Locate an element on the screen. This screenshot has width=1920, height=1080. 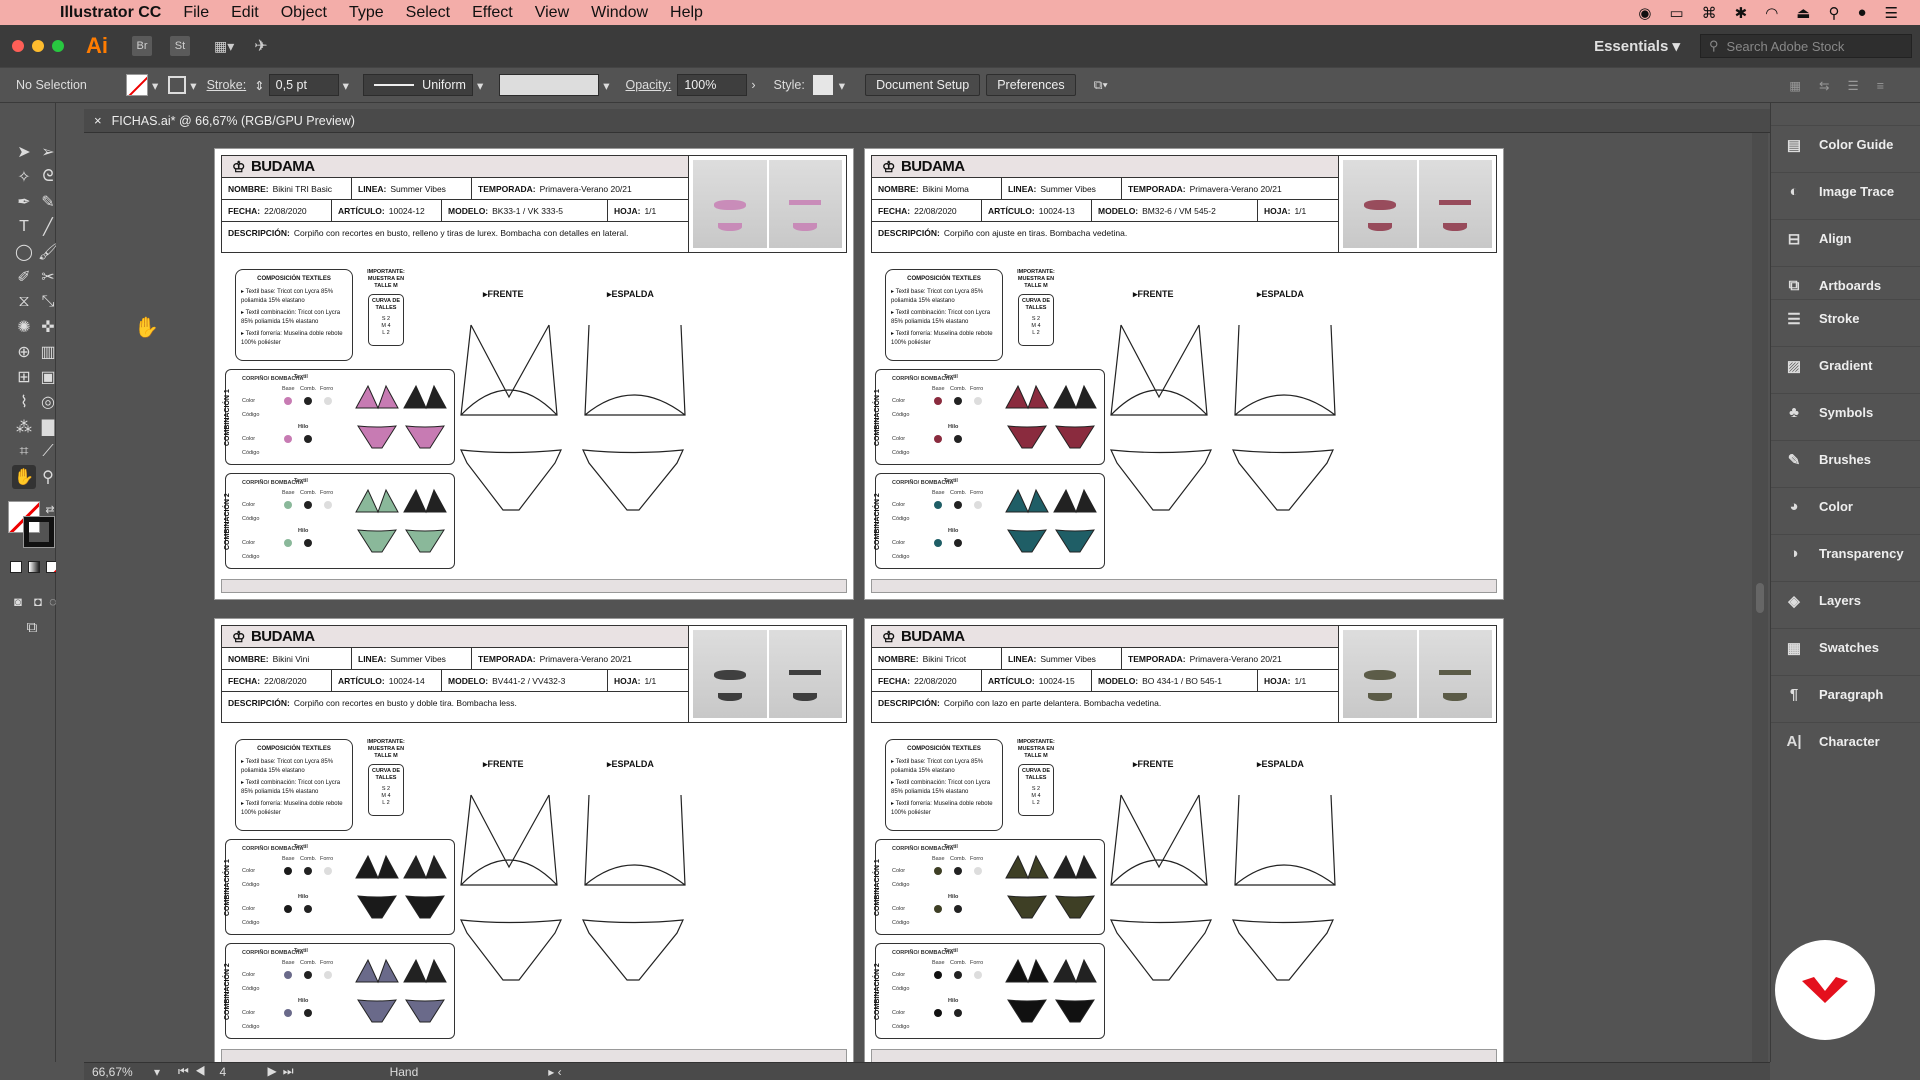
zoom-window-icon is located at coordinates (58, 46).